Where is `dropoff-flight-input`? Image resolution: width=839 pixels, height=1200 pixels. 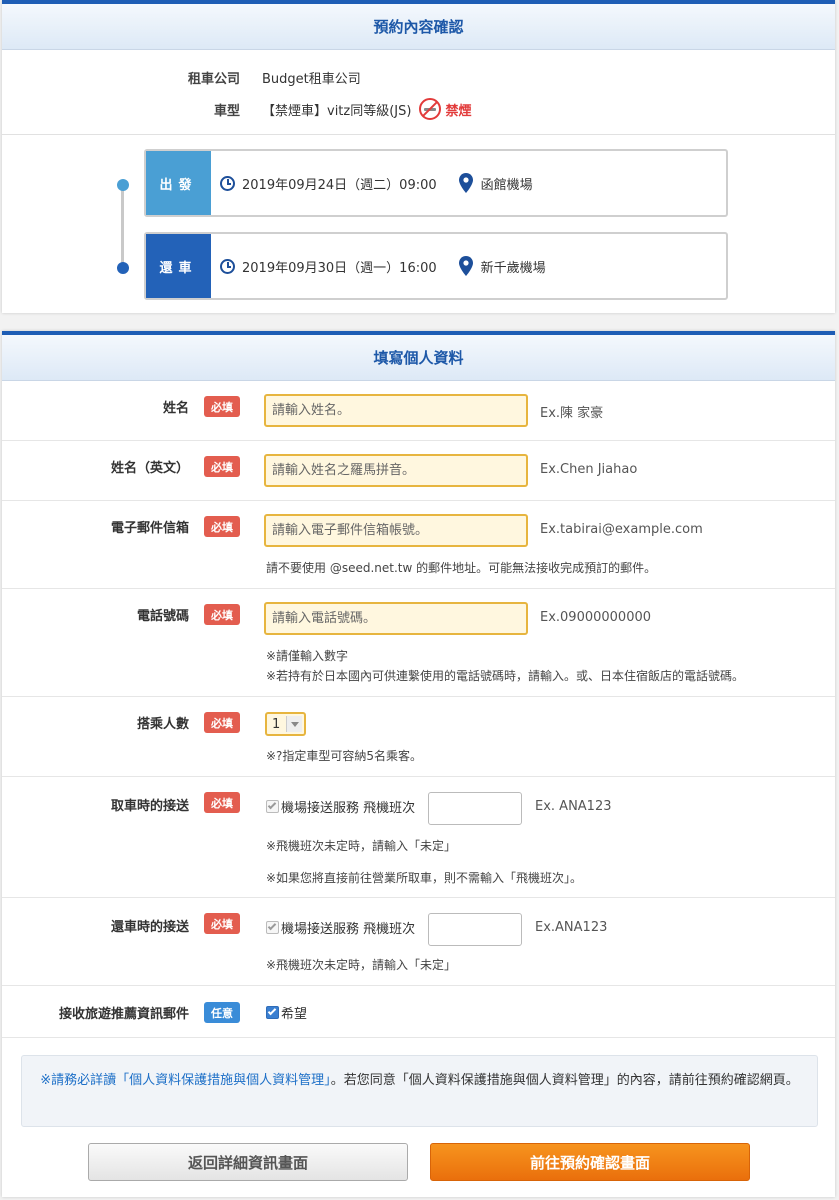
dropoff-flight-input is located at coordinates (475, 929).